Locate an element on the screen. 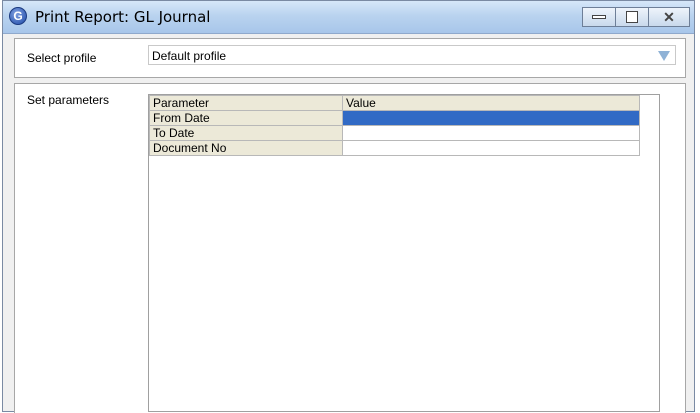 Image resolution: width=700 pixels, height=413 pixels. minimize-icon is located at coordinates (599, 17).